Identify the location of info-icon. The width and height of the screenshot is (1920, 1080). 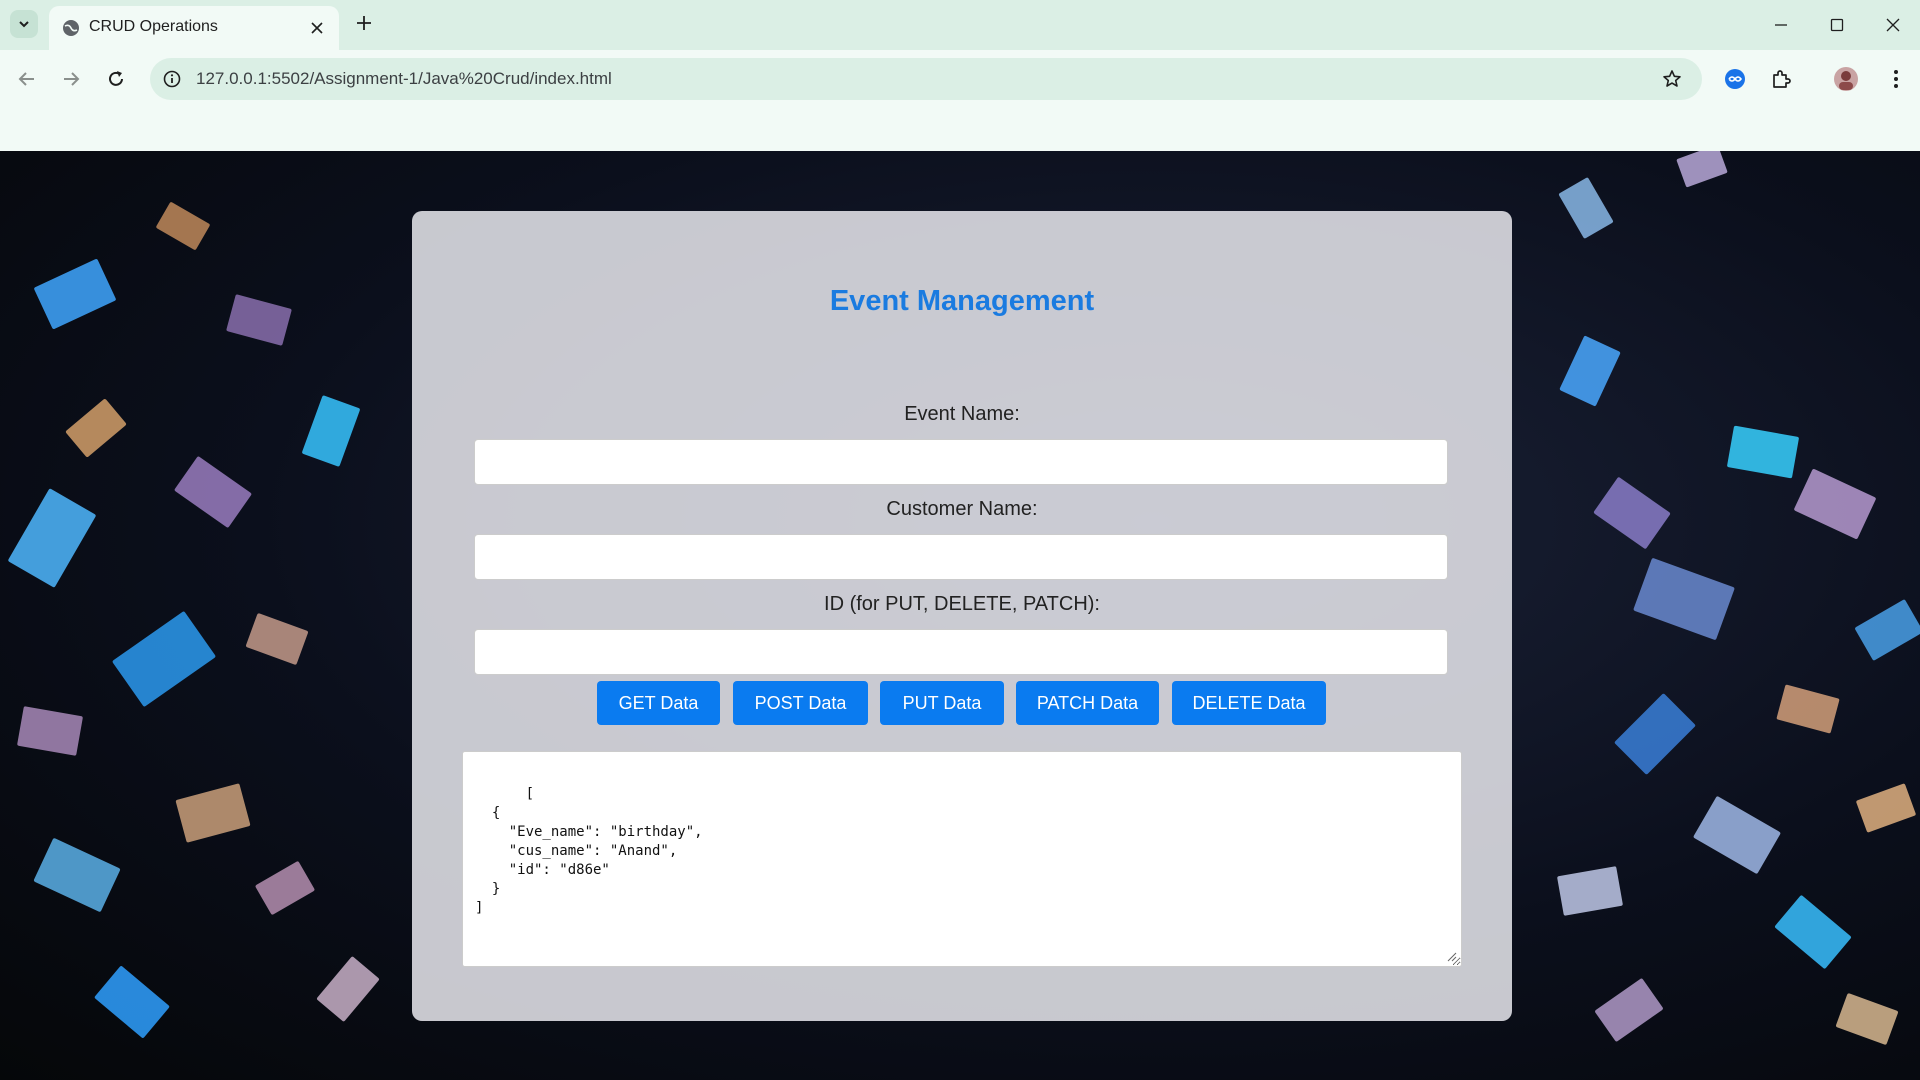
(172, 79).